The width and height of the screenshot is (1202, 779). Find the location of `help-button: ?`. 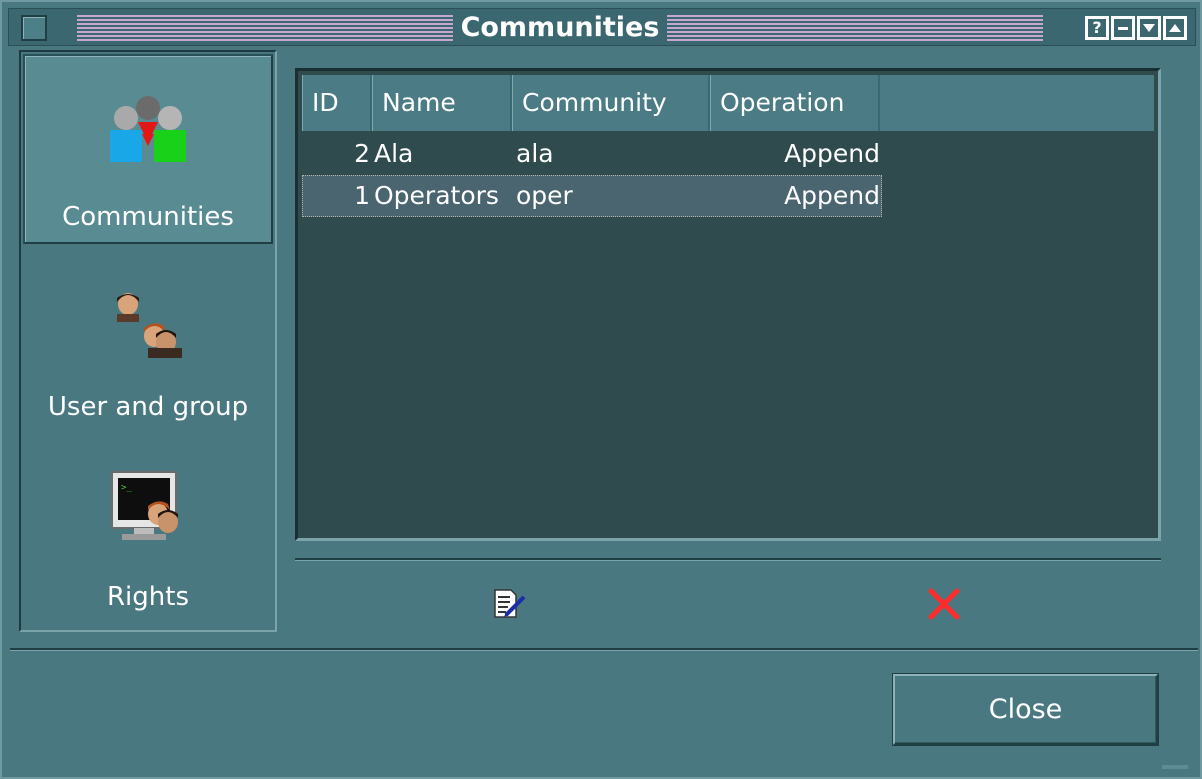

help-button: ? is located at coordinates (1097, 28).